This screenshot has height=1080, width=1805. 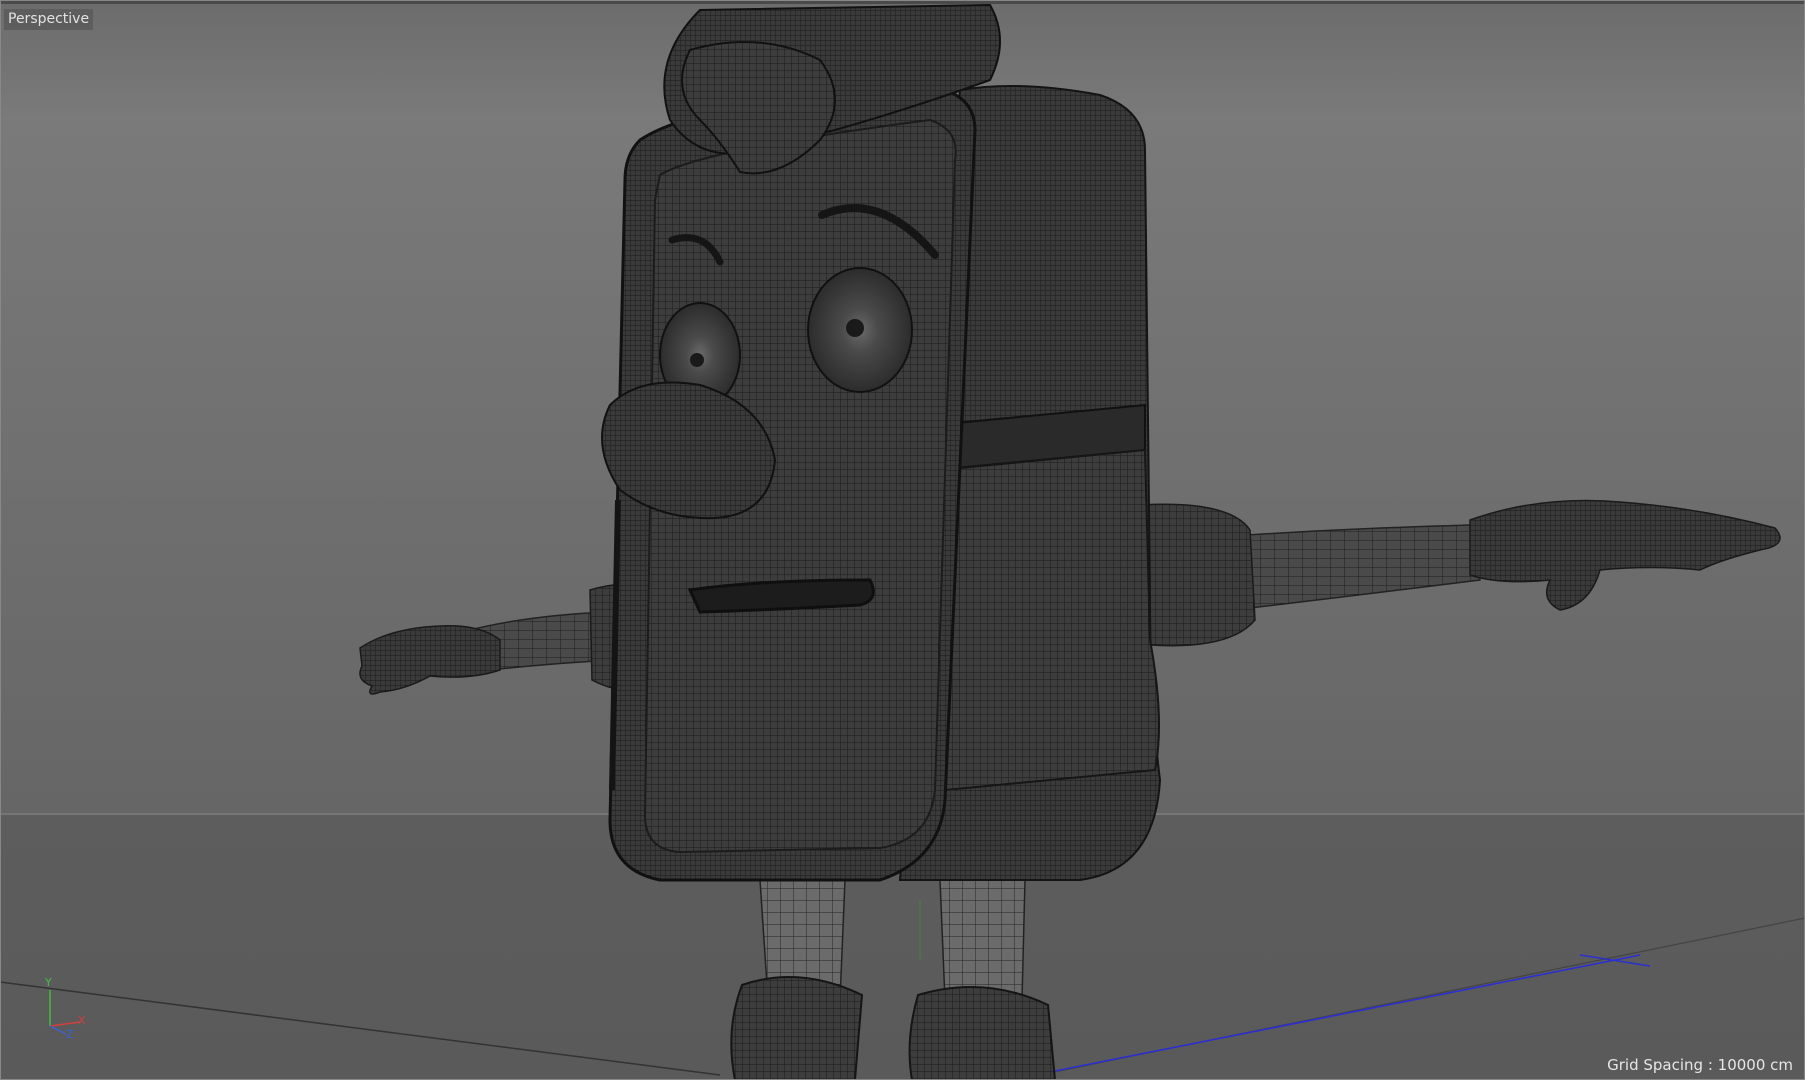 What do you see at coordinates (66, 1008) in the screenshot?
I see `axis-orientation-gizmo: Y X Z` at bounding box center [66, 1008].